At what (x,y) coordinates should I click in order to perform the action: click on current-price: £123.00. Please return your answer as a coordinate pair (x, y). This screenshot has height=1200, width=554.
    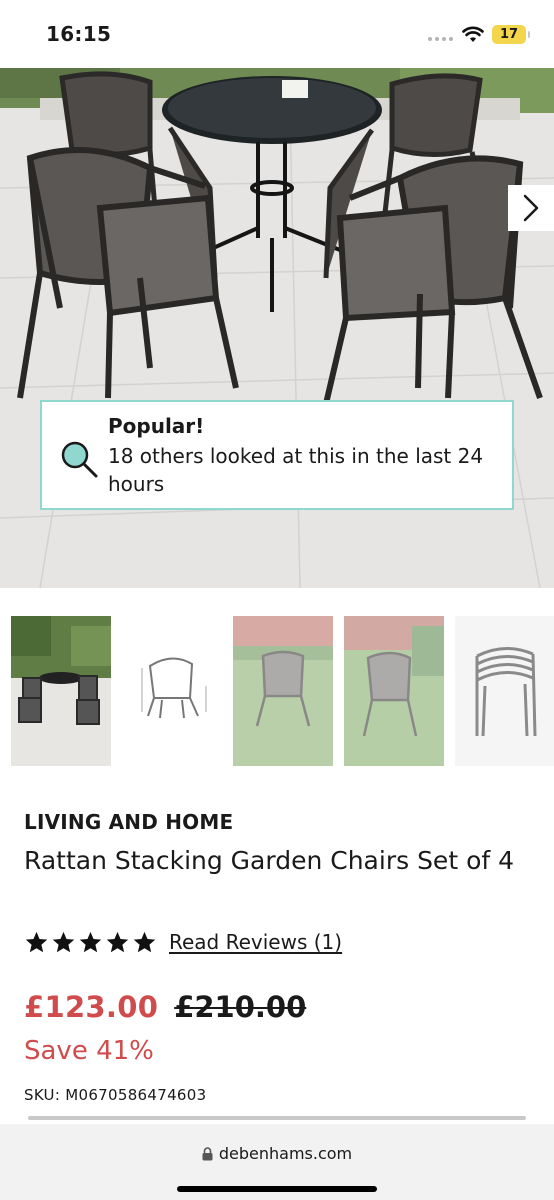
    Looking at the image, I should click on (91, 1007).